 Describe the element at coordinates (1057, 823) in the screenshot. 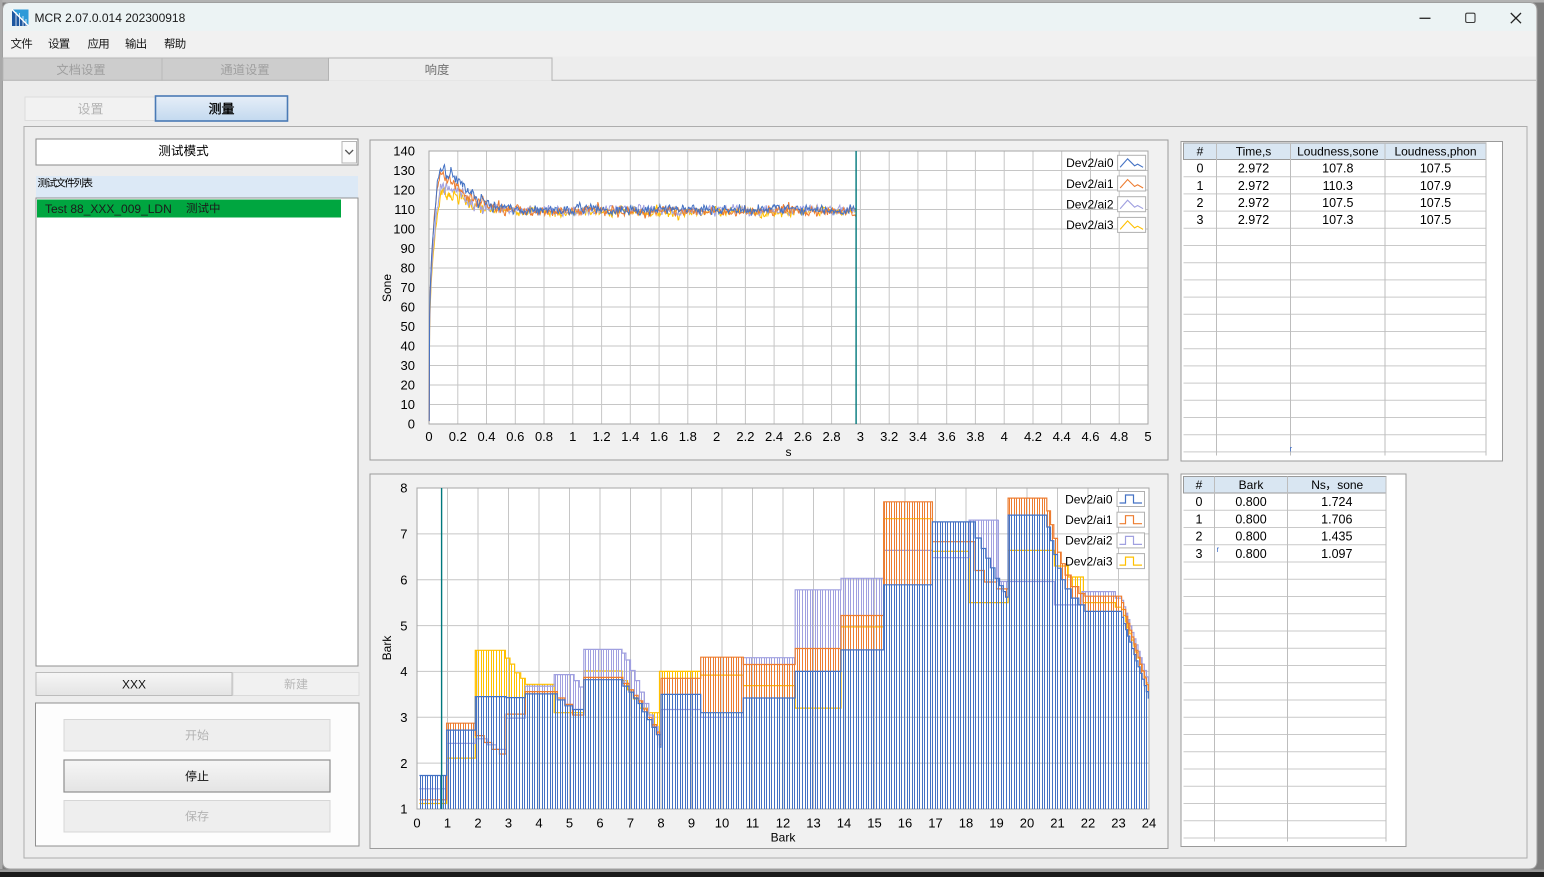

I see `svg-text: 21` at that location.